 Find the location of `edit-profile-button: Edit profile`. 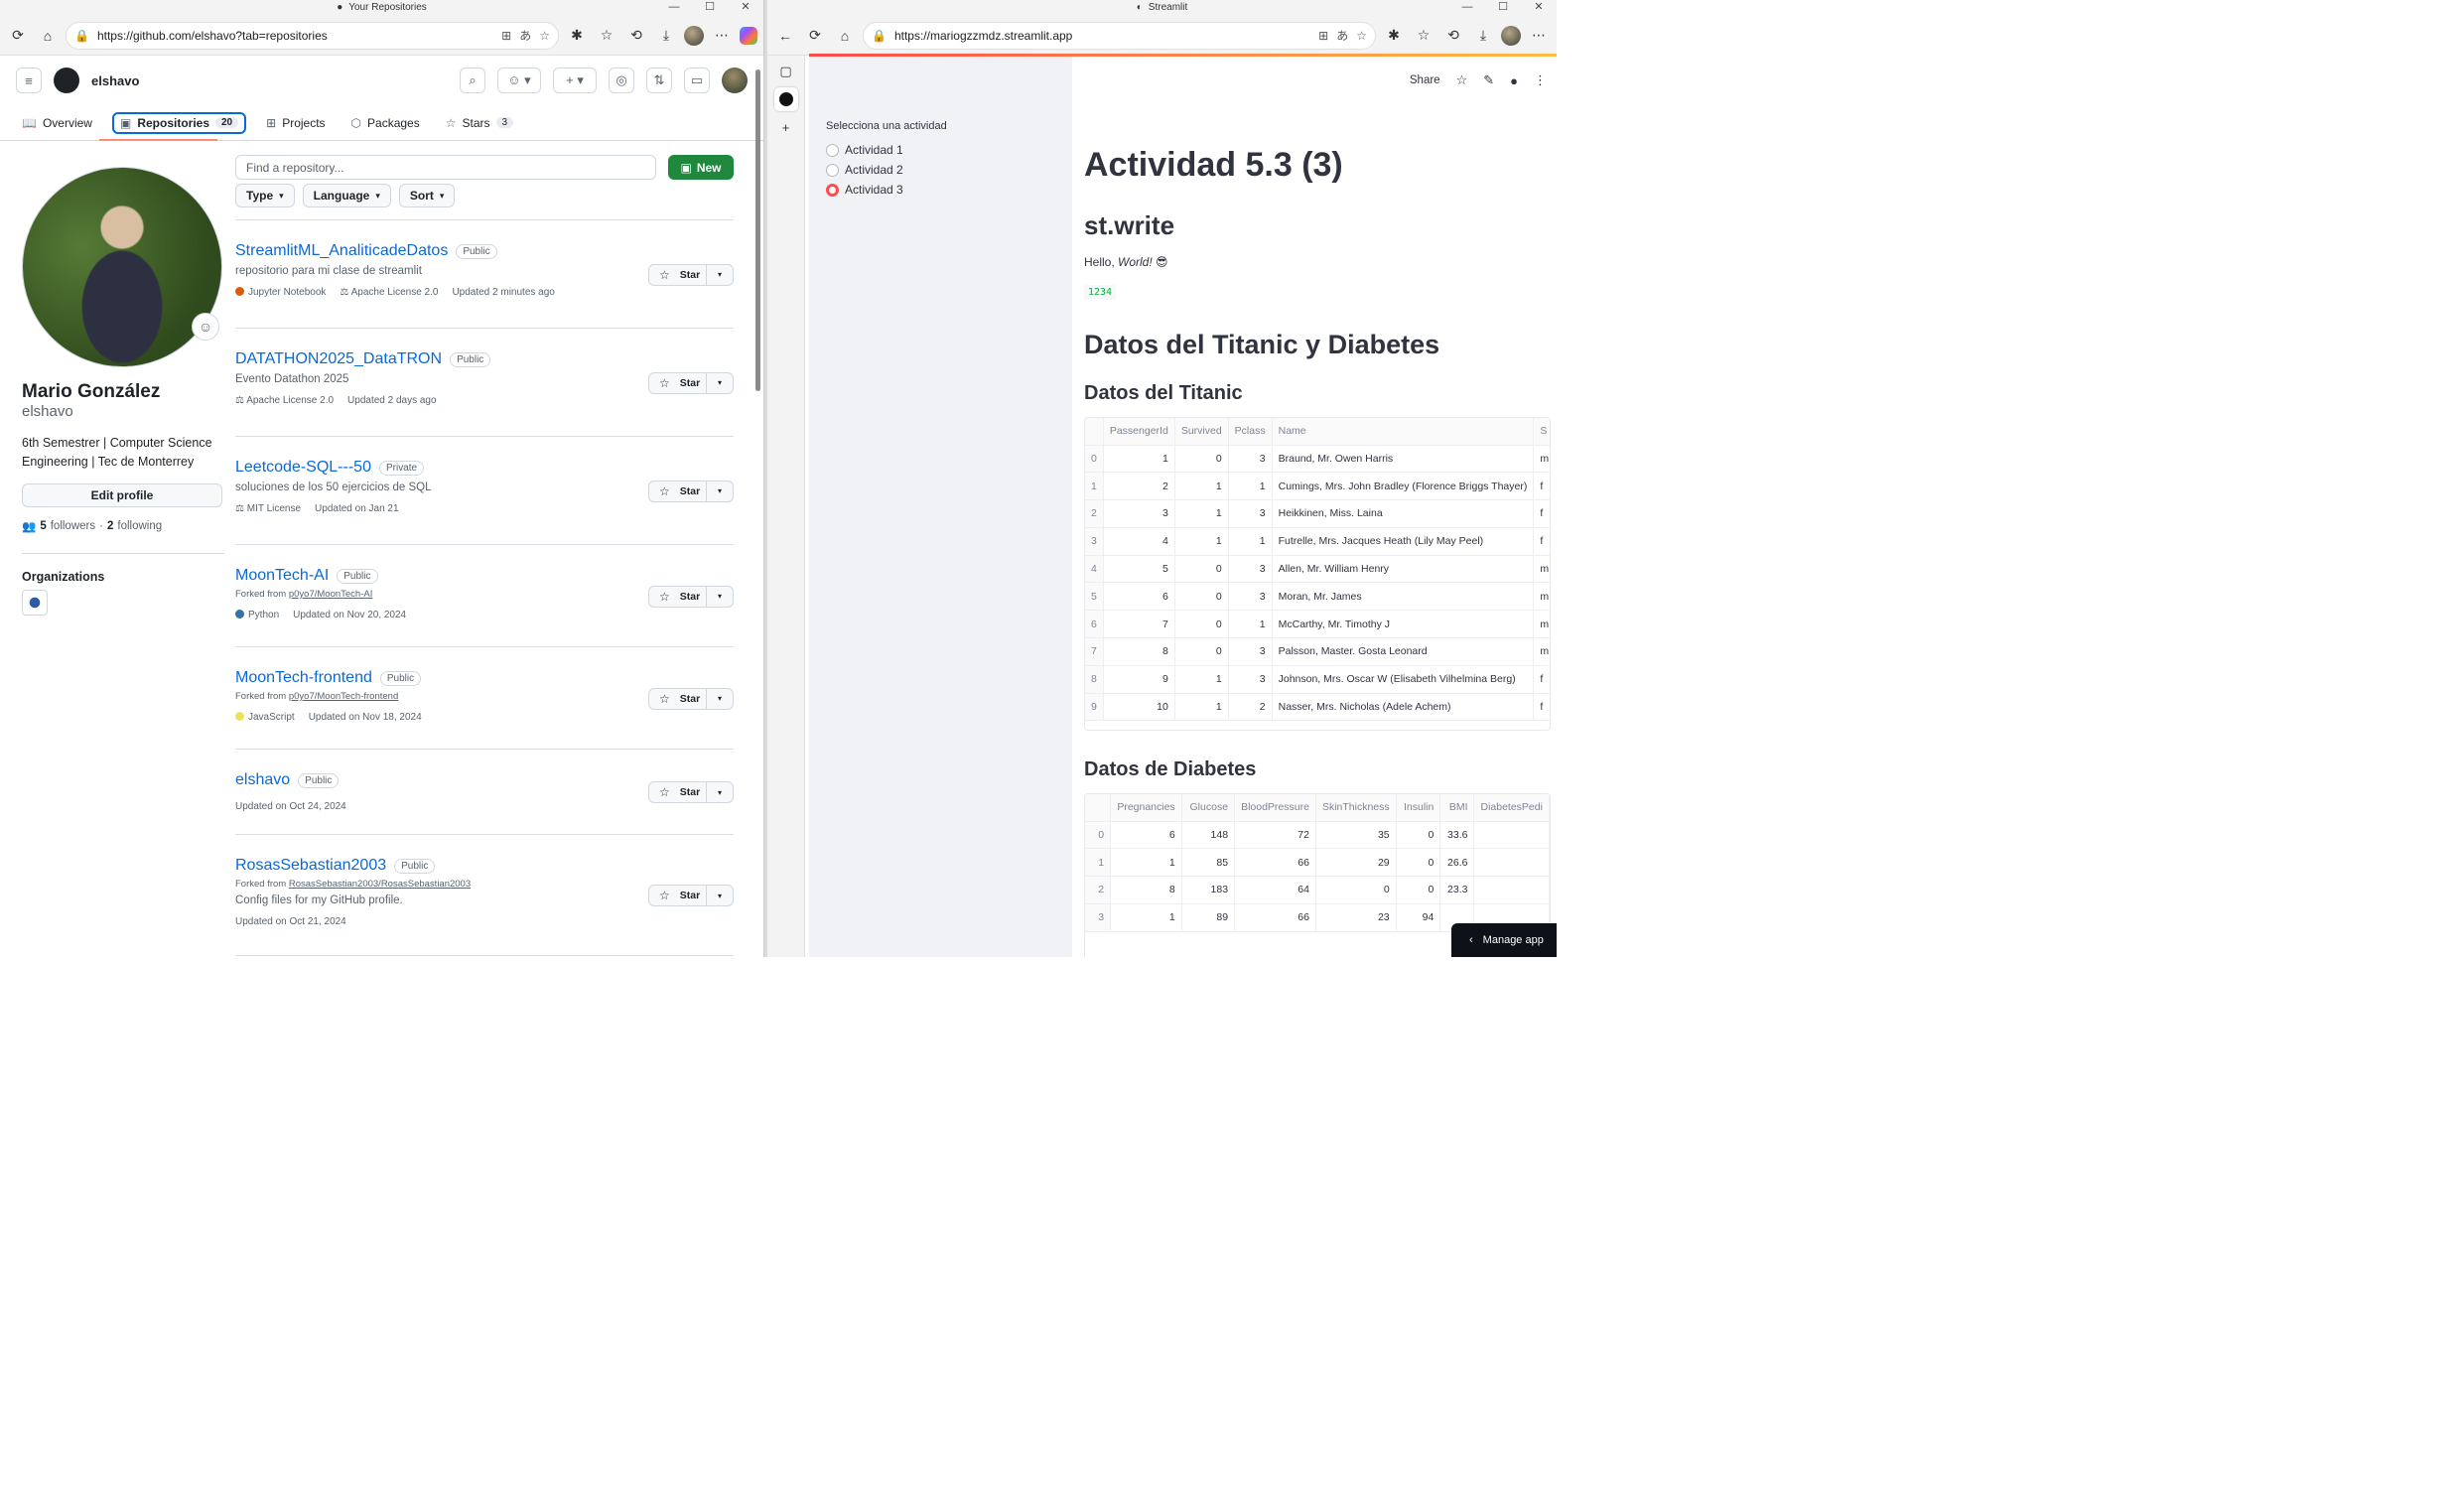

edit-profile-button: Edit profile is located at coordinates (122, 495).